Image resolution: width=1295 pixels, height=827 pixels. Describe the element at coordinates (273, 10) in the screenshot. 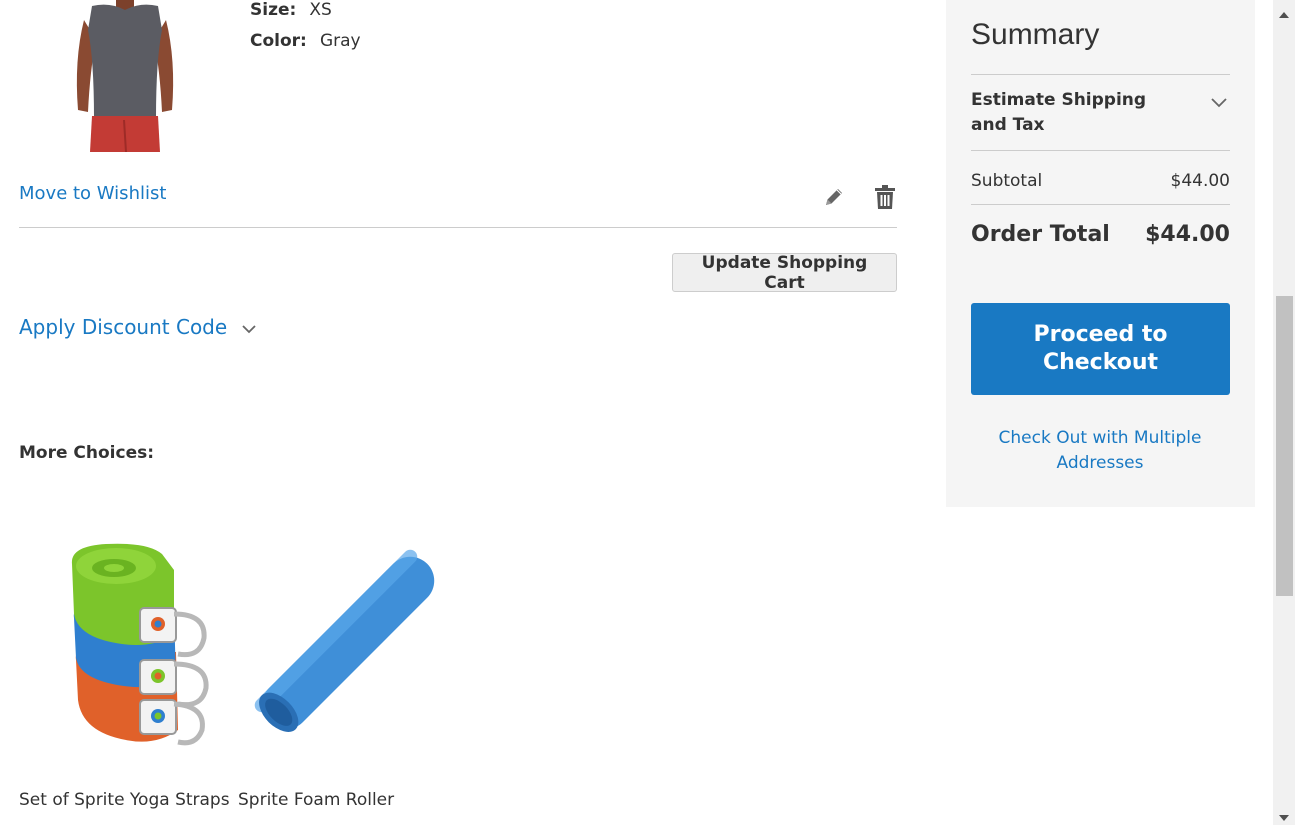

I see `option-size-label: Size:` at that location.